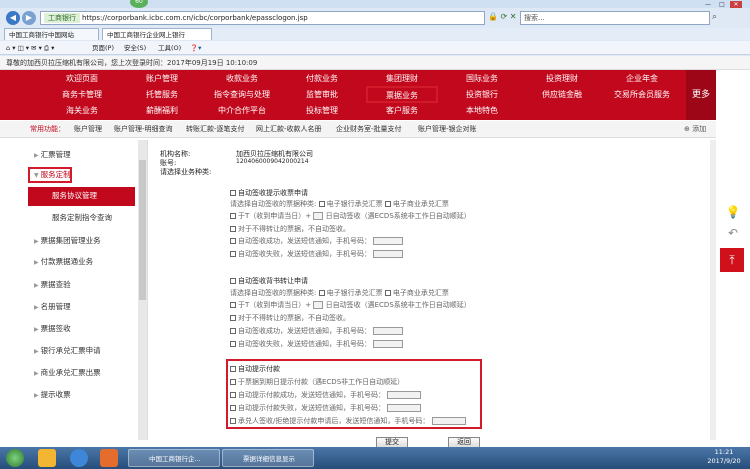  Describe the element at coordinates (402, 94) in the screenshot. I see `menu-bills: 票据业务` at that location.